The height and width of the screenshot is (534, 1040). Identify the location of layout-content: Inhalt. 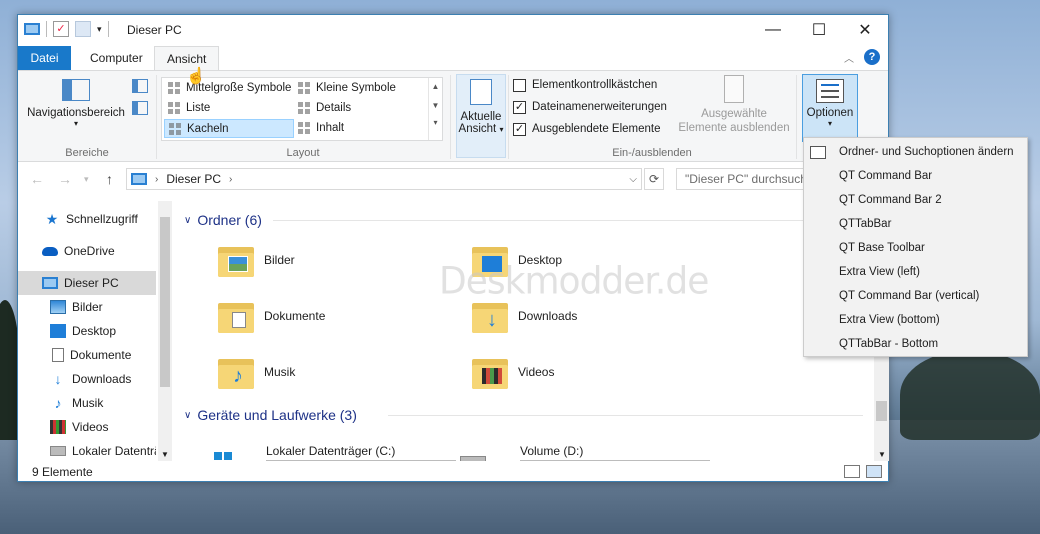
(359, 128).